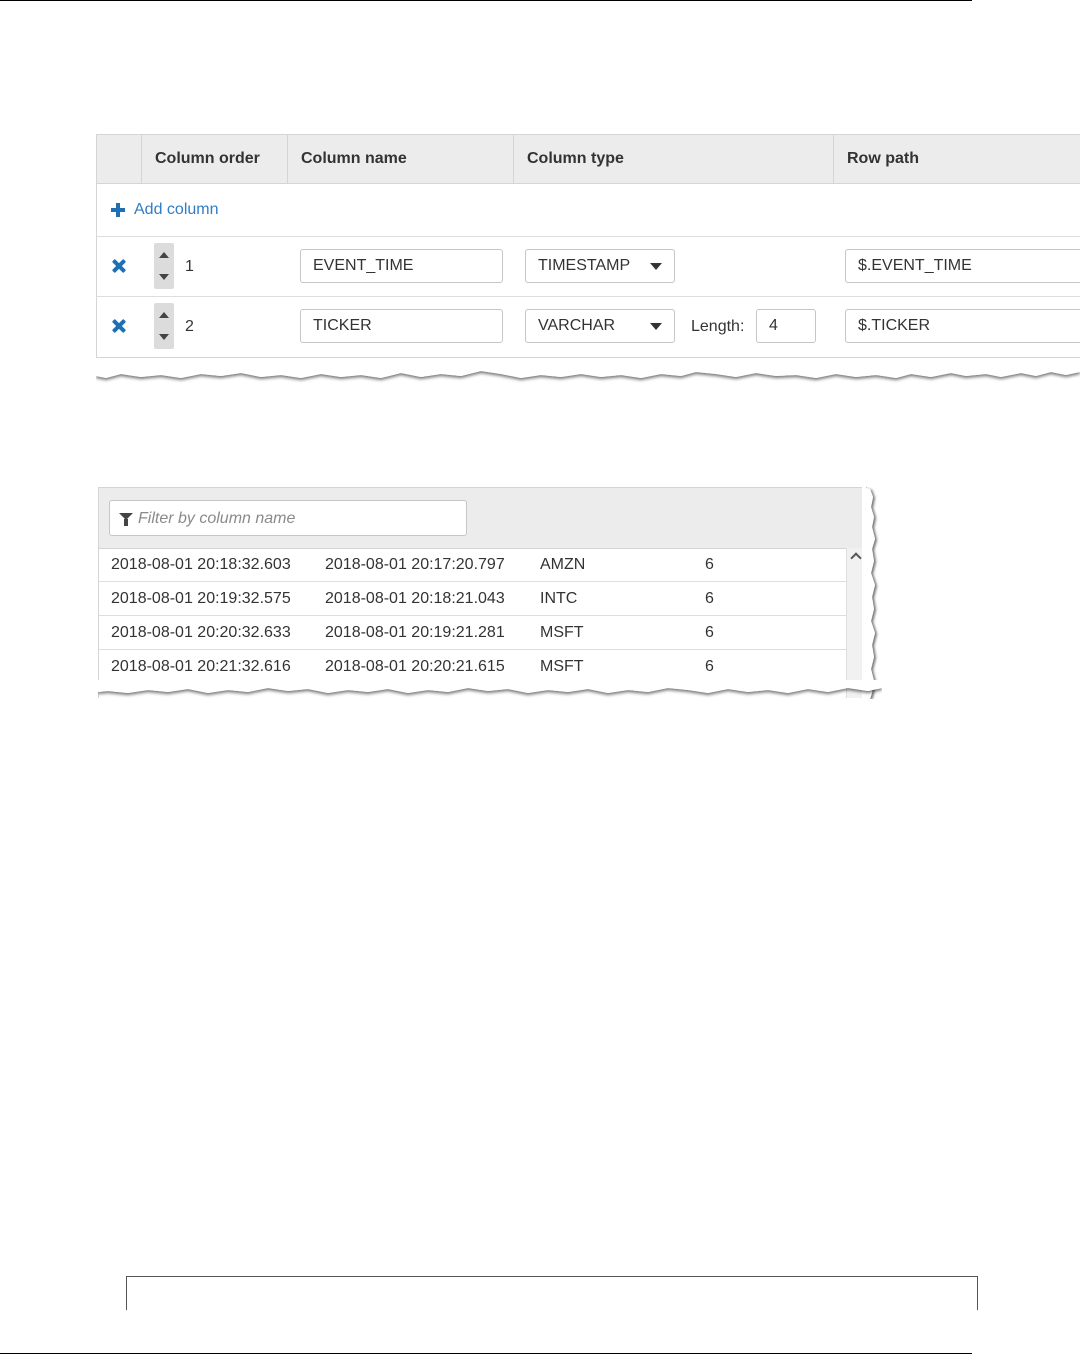 The image size is (1080, 1355). I want to click on column-order-value: 1, so click(189, 266).